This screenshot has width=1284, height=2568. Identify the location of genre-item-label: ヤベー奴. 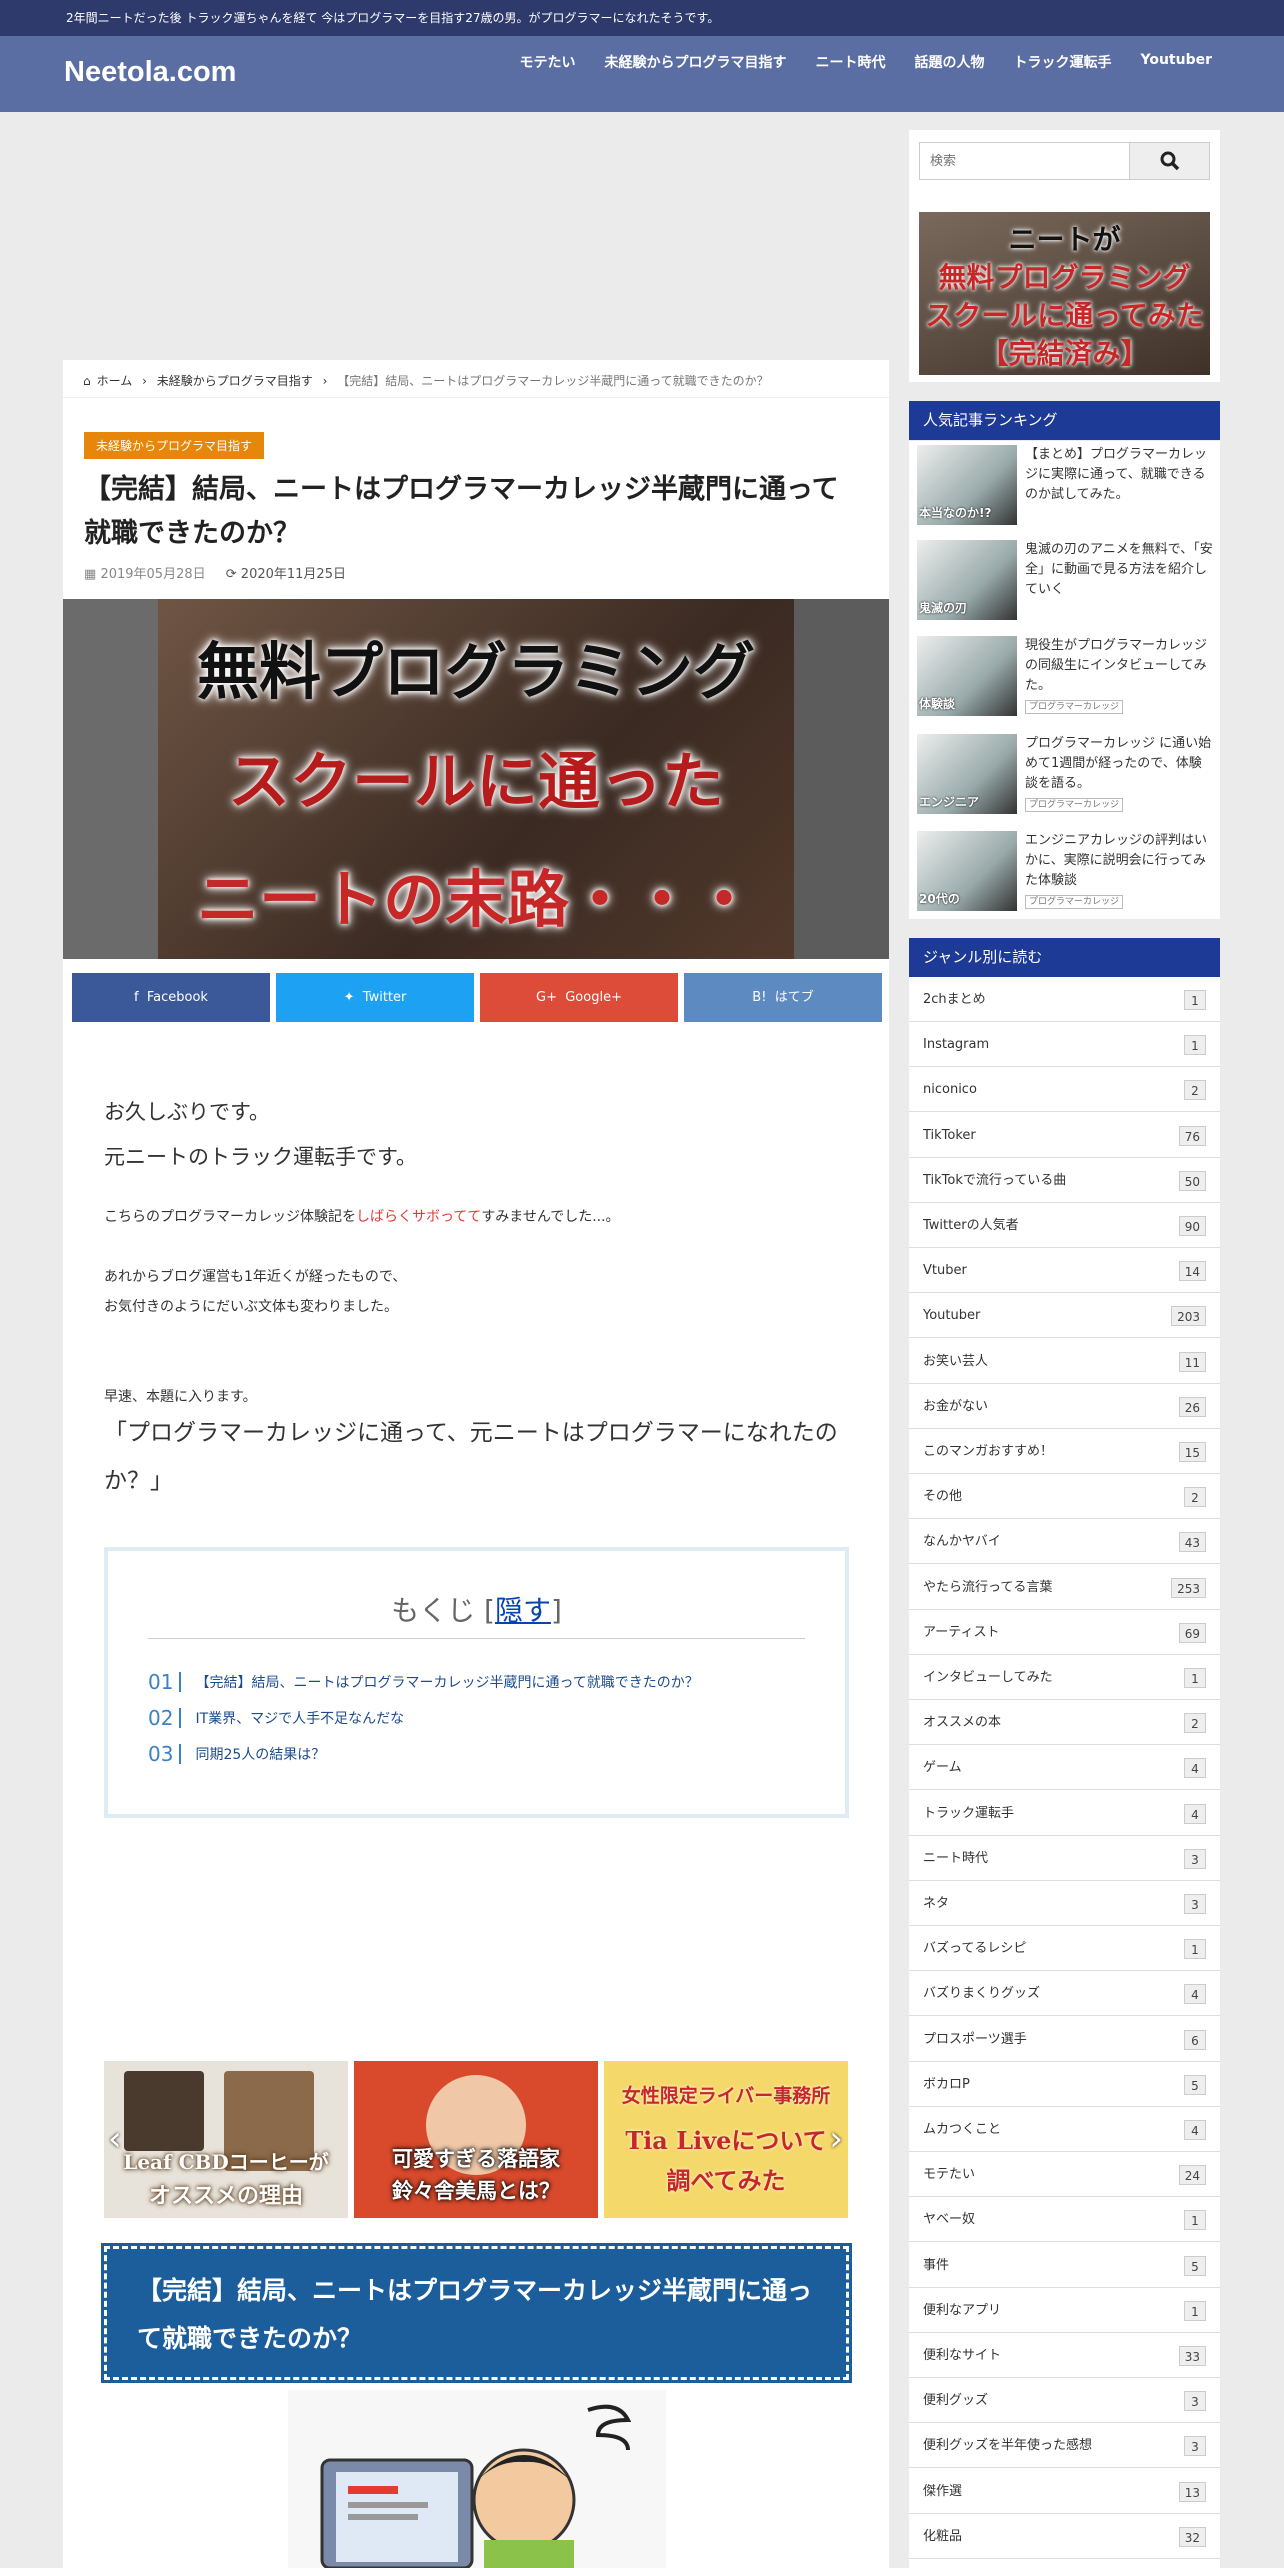
(949, 2219).